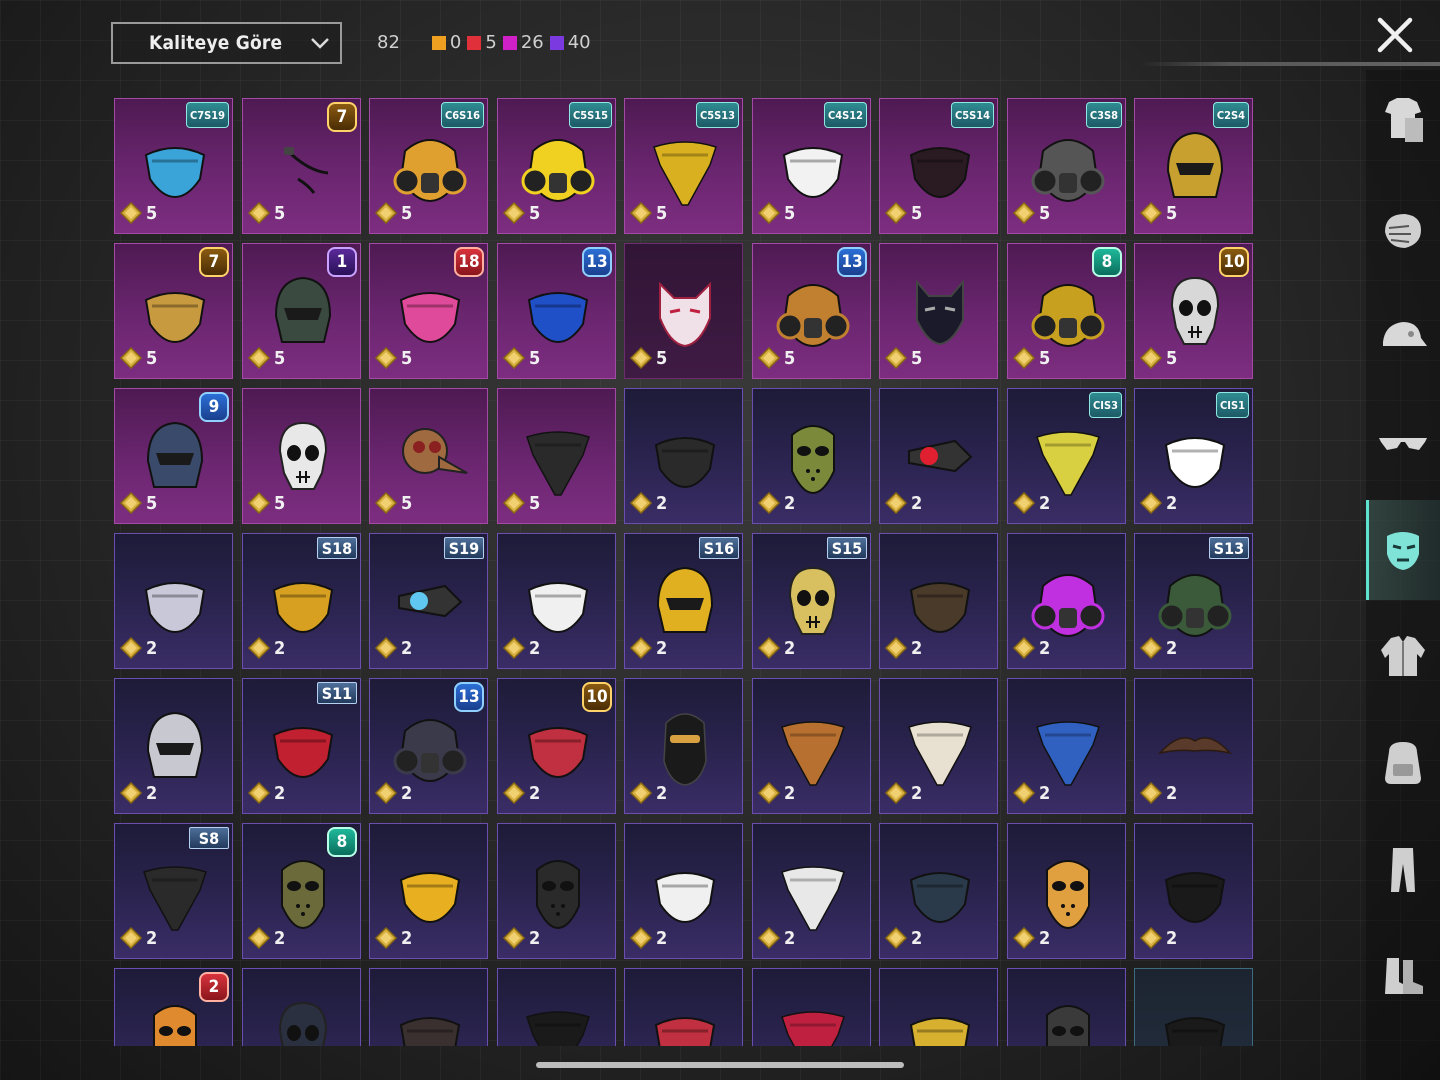 This screenshot has width=1440, height=1080. What do you see at coordinates (1403, 762) in the screenshot?
I see `backpack-tab` at bounding box center [1403, 762].